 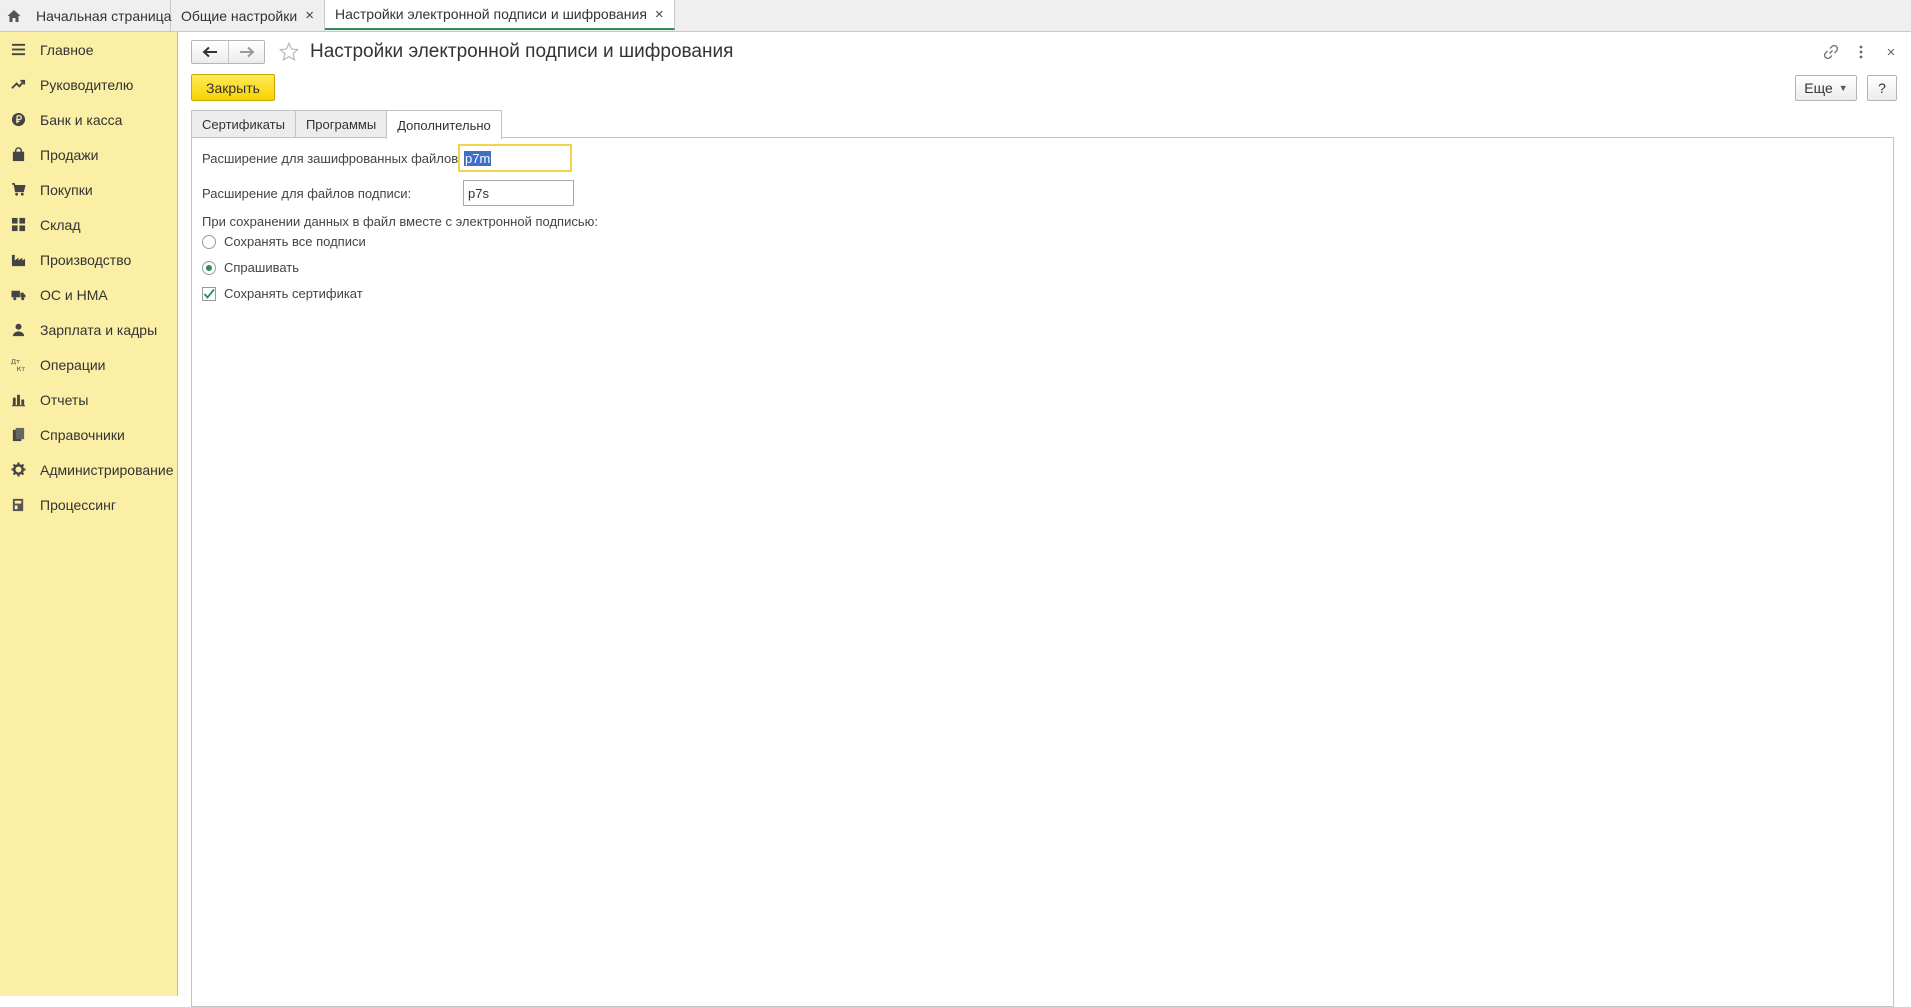 I want to click on tab-general-settings: Общие настройки ×, so click(x=248, y=15).